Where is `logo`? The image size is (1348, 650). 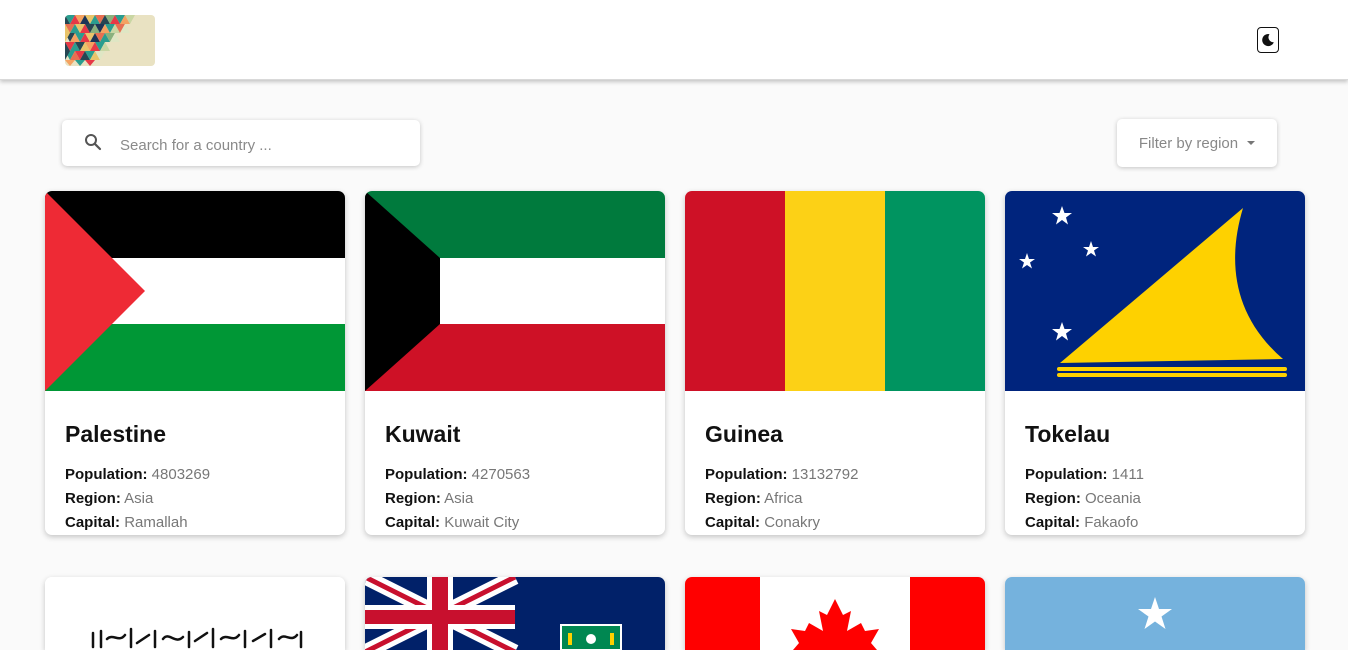 logo is located at coordinates (110, 40).